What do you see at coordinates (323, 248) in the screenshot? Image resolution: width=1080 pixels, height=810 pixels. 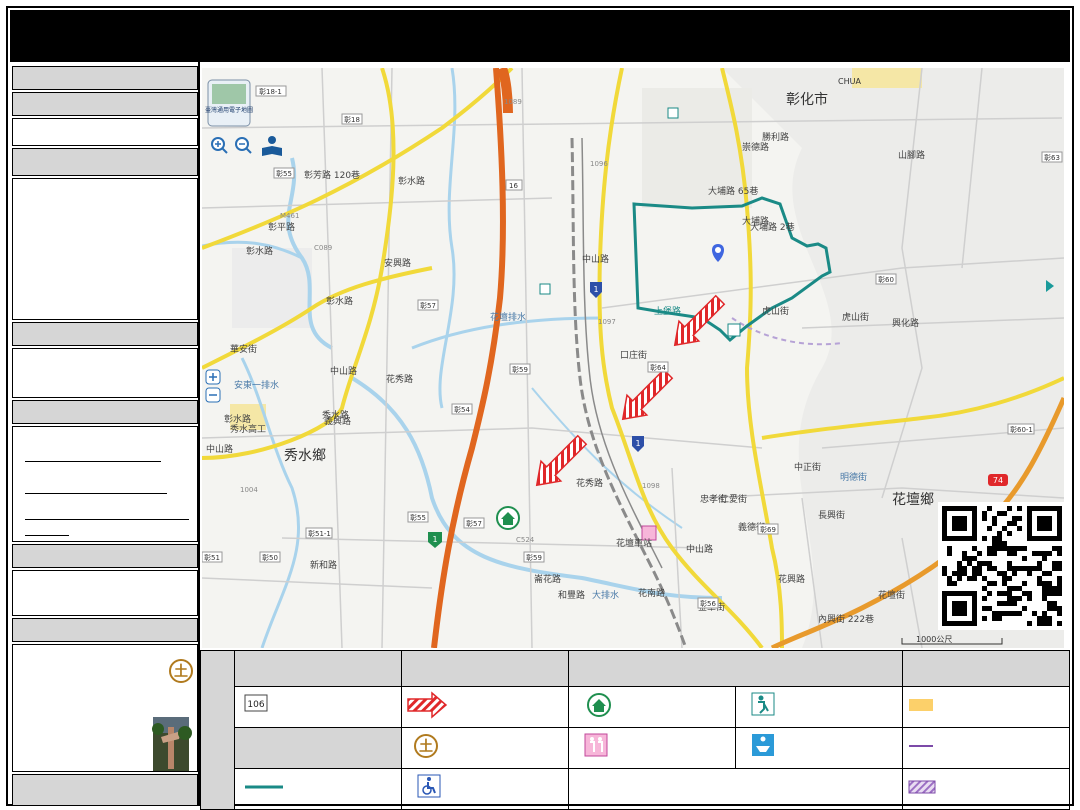 I see `route-shield-label: C089` at bounding box center [323, 248].